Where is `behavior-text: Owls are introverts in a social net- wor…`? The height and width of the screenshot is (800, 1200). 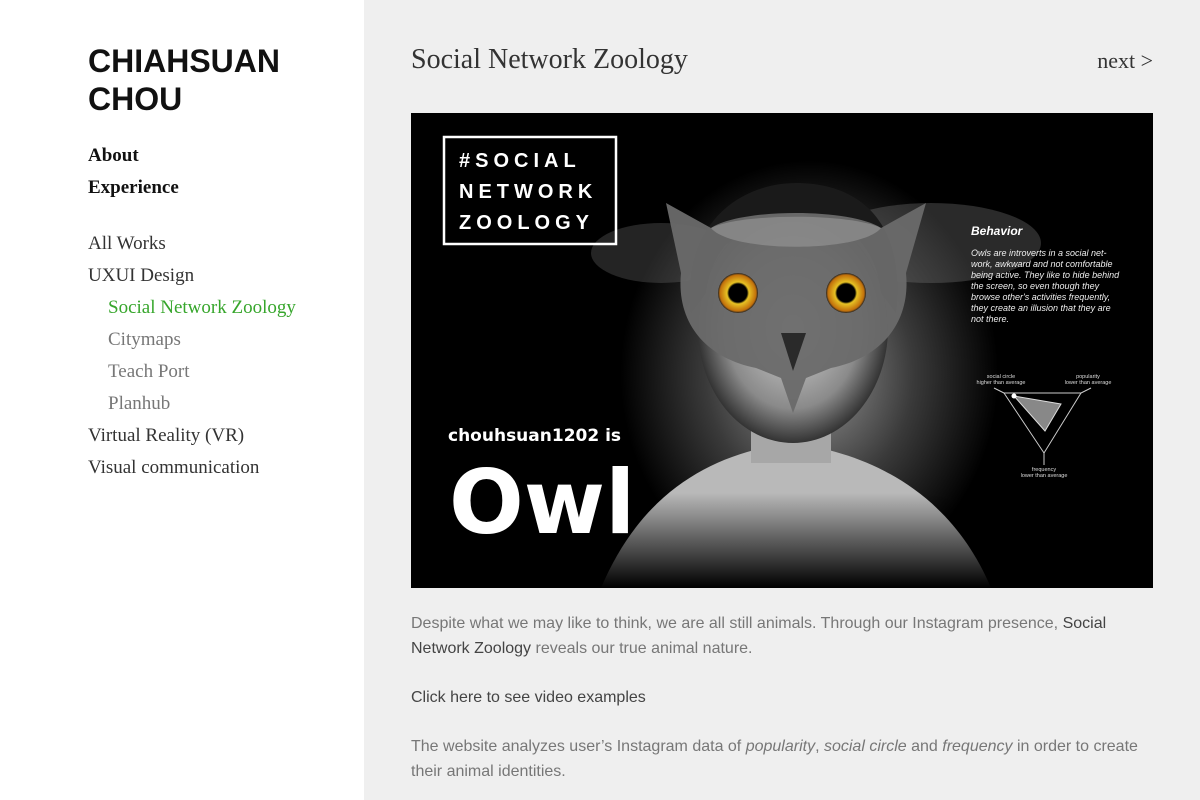 behavior-text: Owls are introverts in a social net- wor… is located at coordinates (1045, 286).